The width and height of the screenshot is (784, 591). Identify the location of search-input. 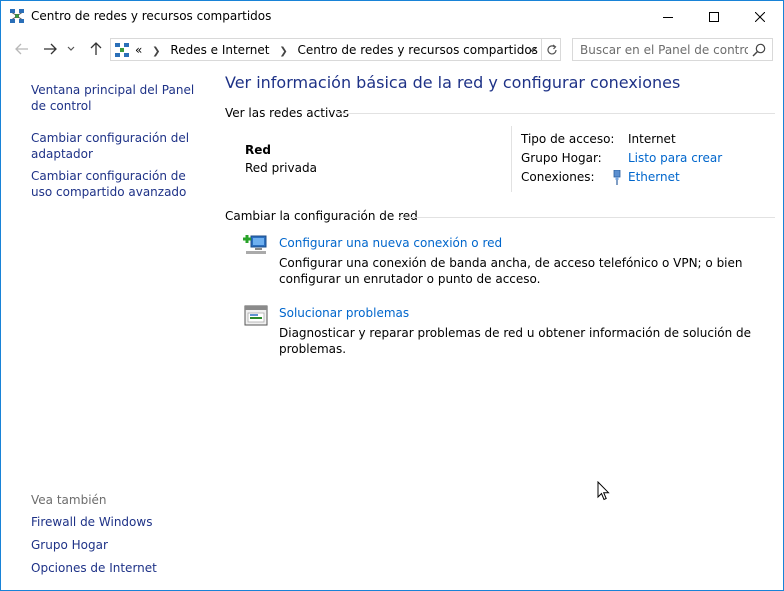
(660, 49).